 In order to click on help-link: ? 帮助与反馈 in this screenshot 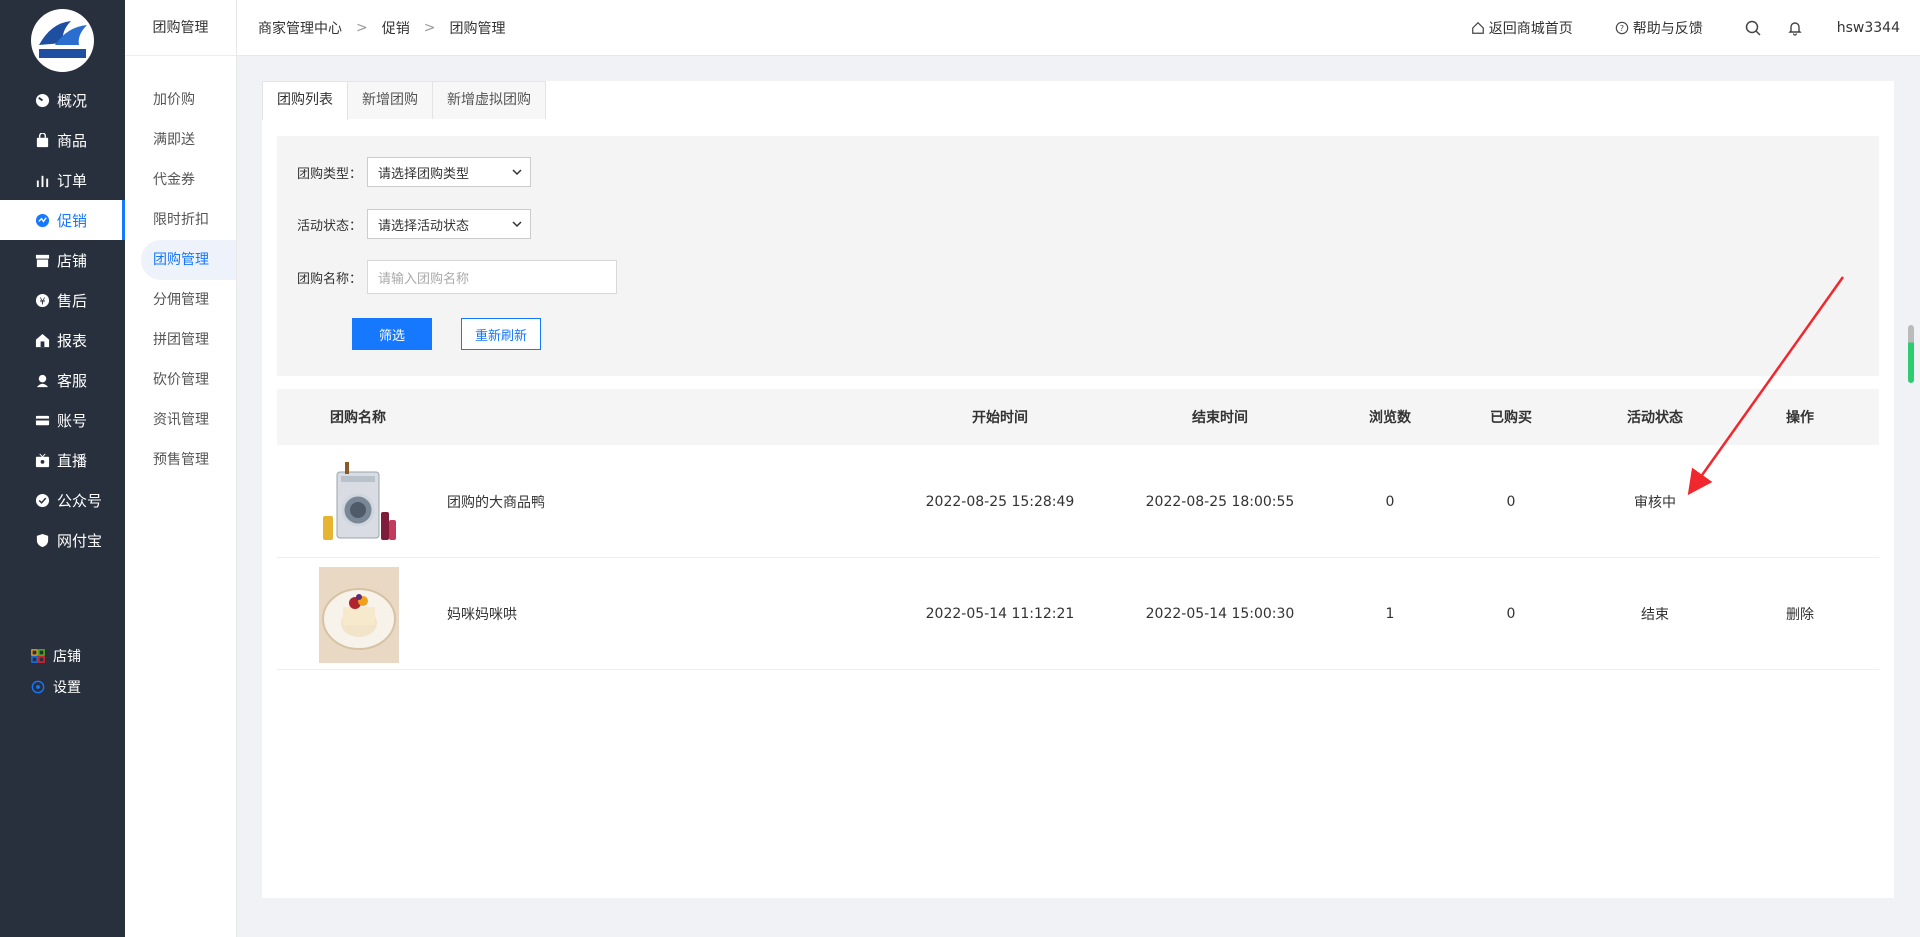, I will do `click(1659, 28)`.